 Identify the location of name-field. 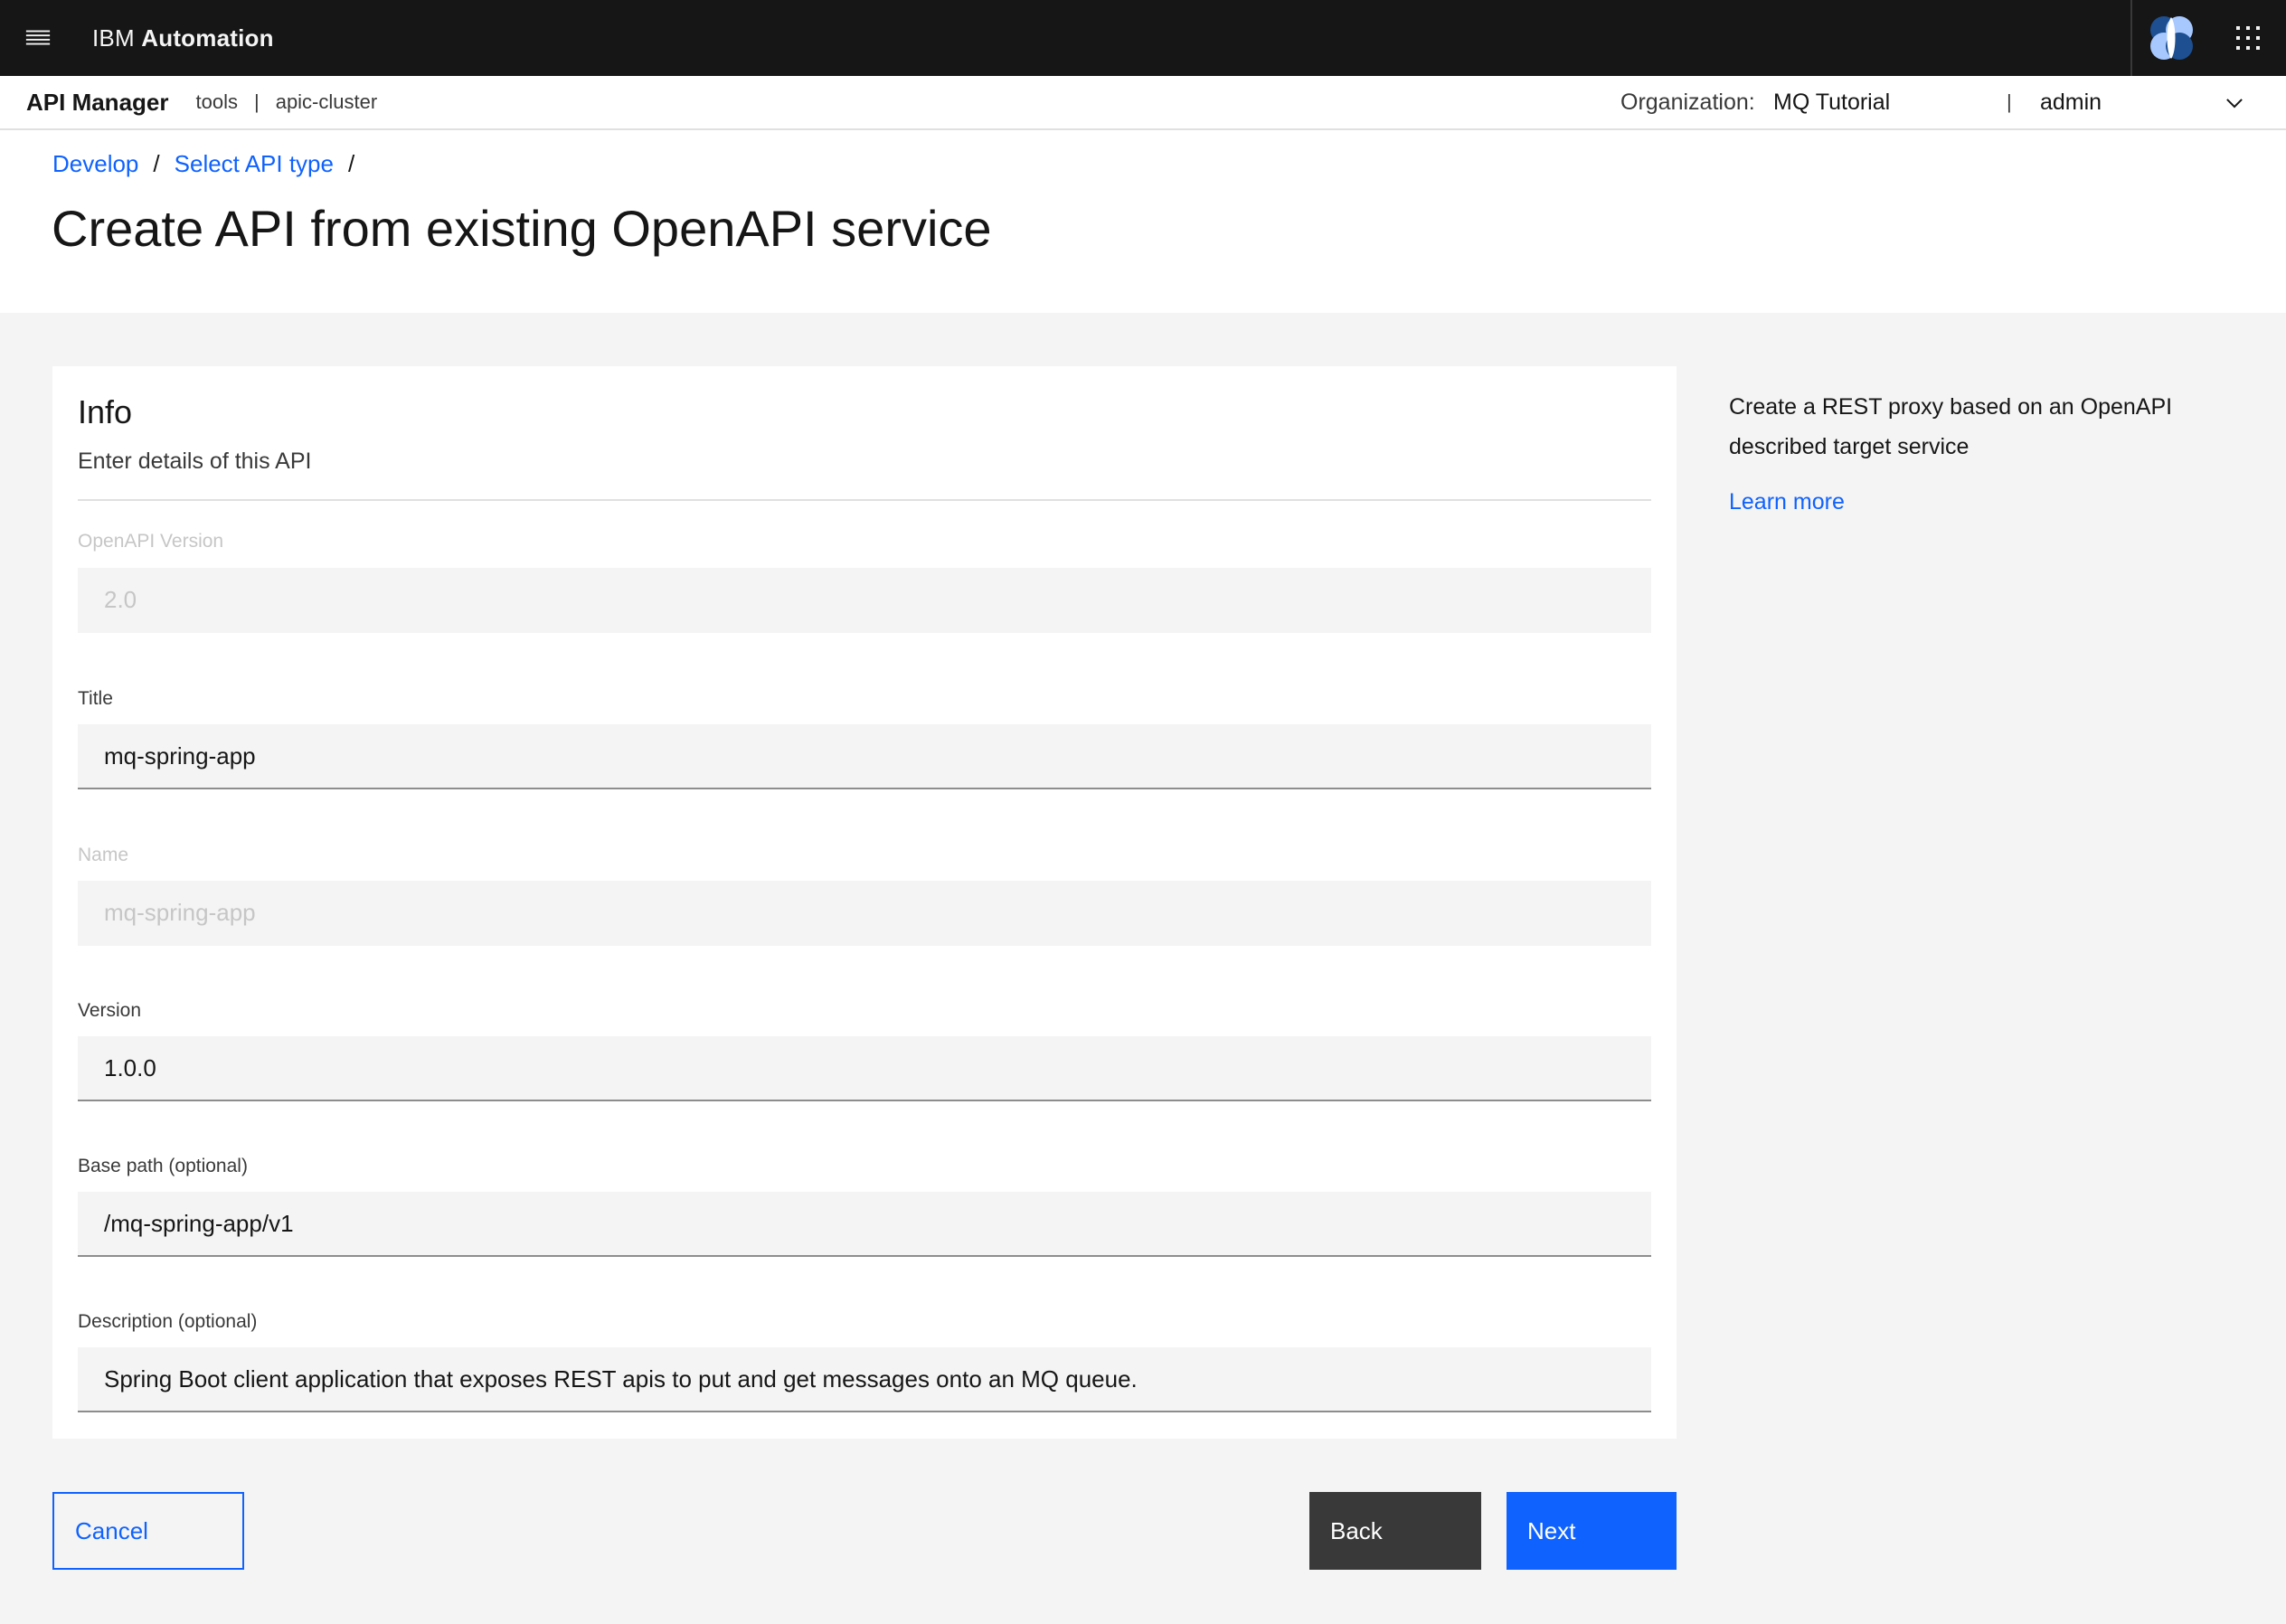
(864, 913).